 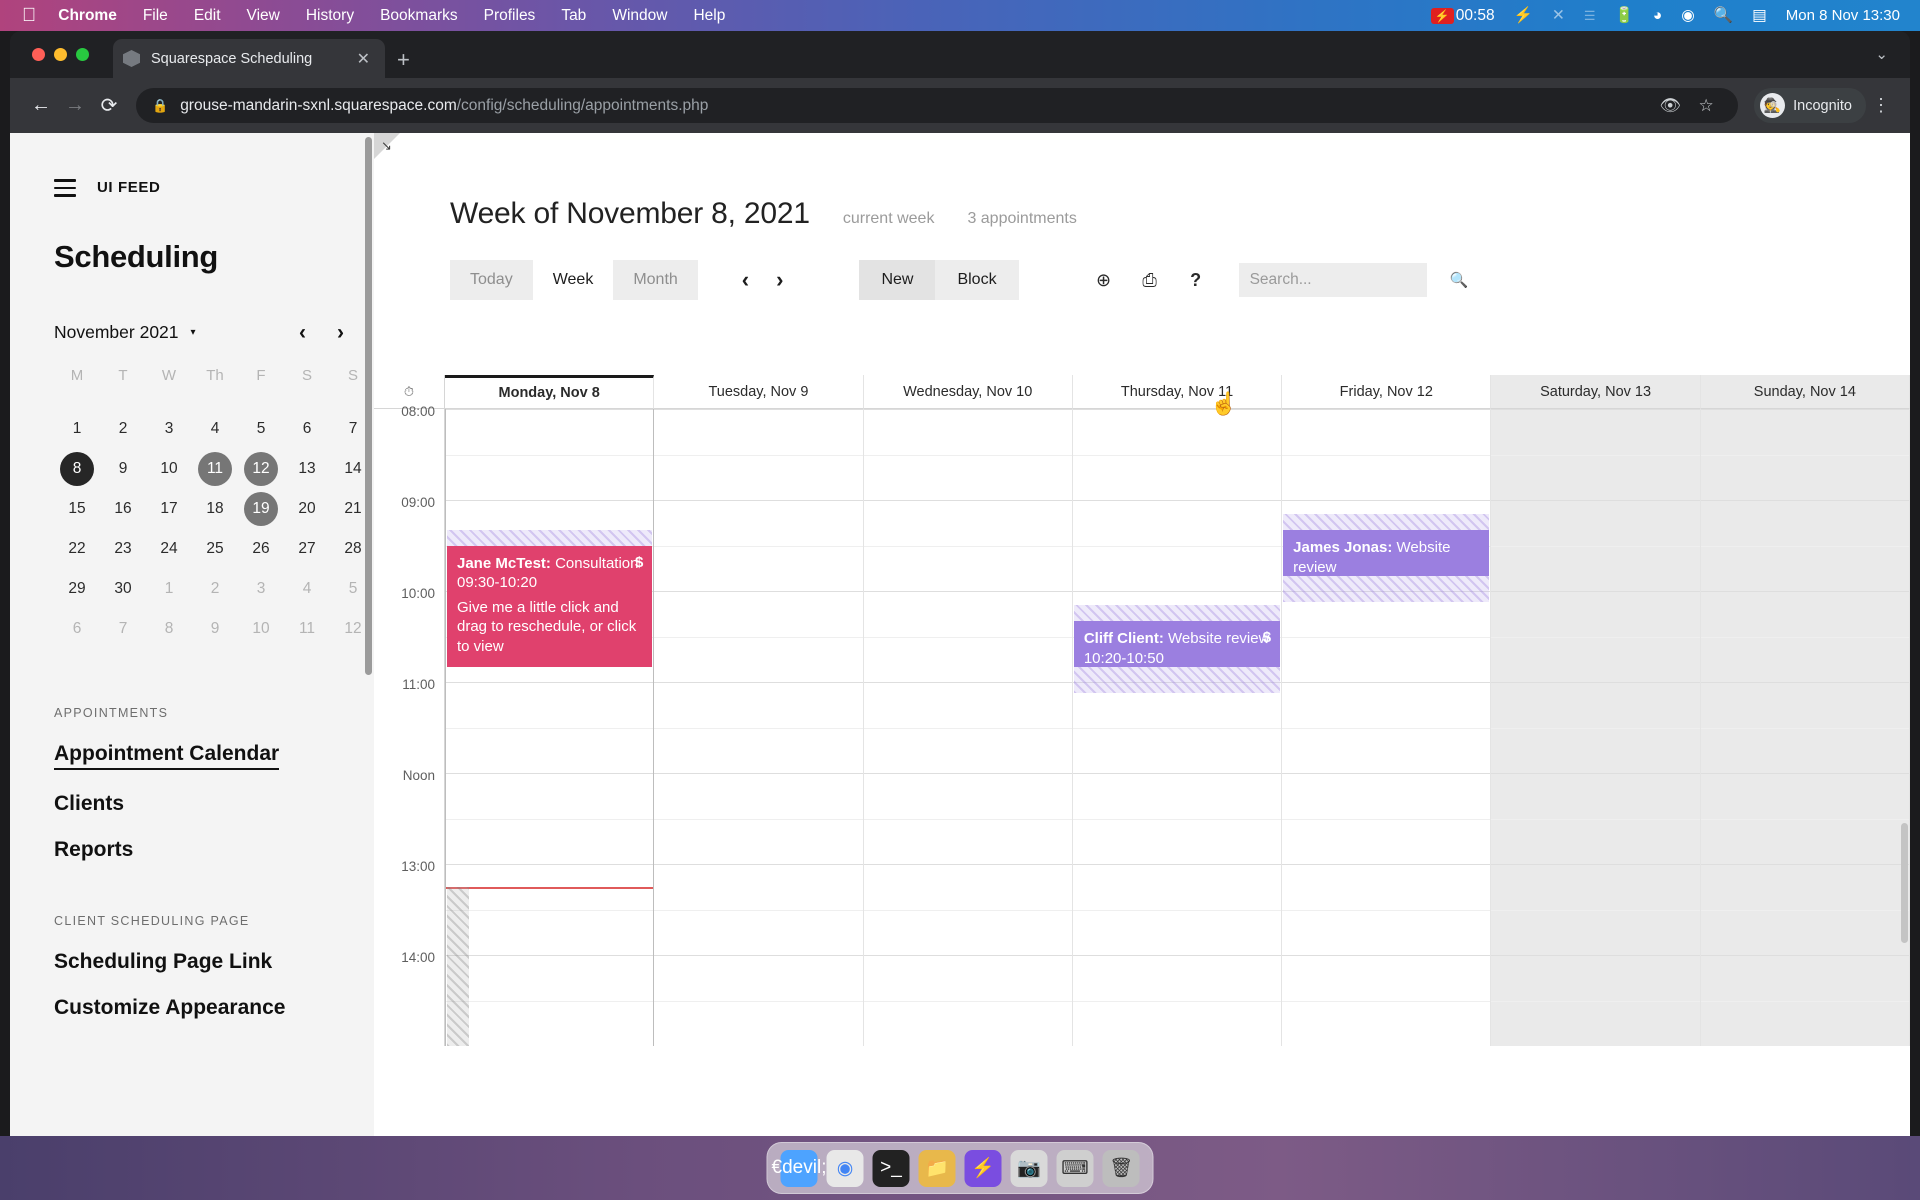 I want to click on search-box: 🔍, so click(x=1353, y=280).